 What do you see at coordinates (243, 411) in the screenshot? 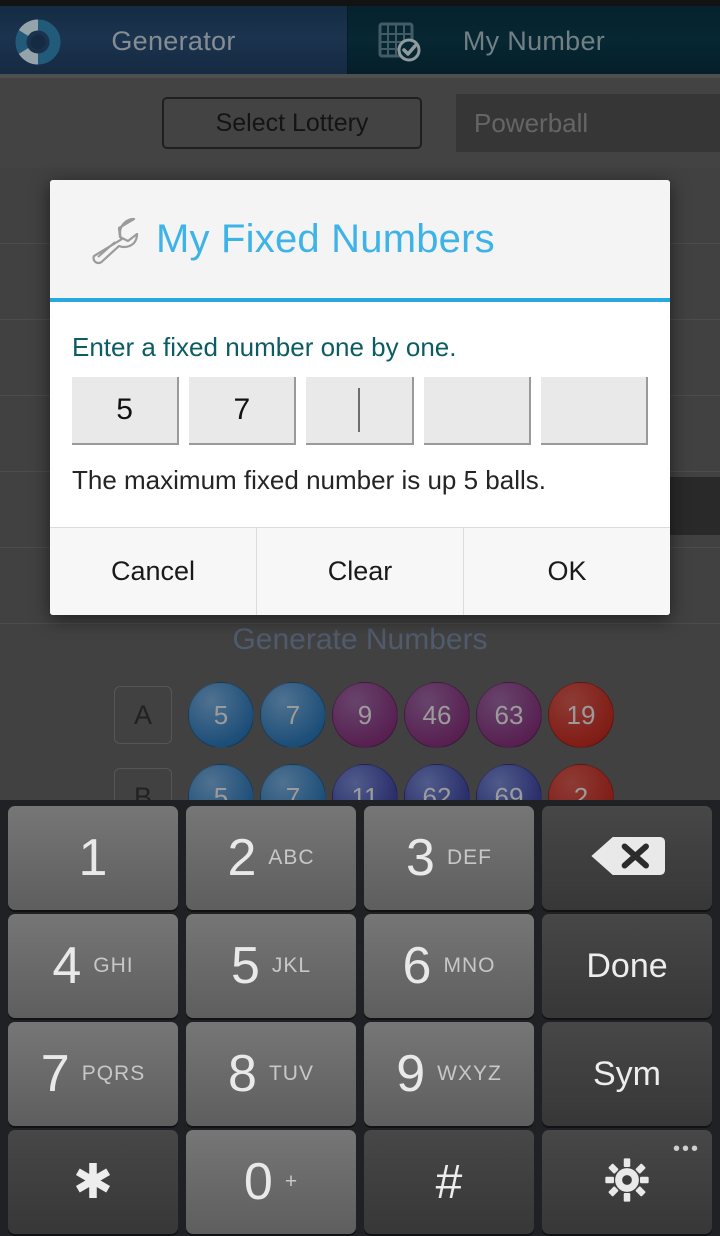
I see `fixed-number-input-2: 7` at bounding box center [243, 411].